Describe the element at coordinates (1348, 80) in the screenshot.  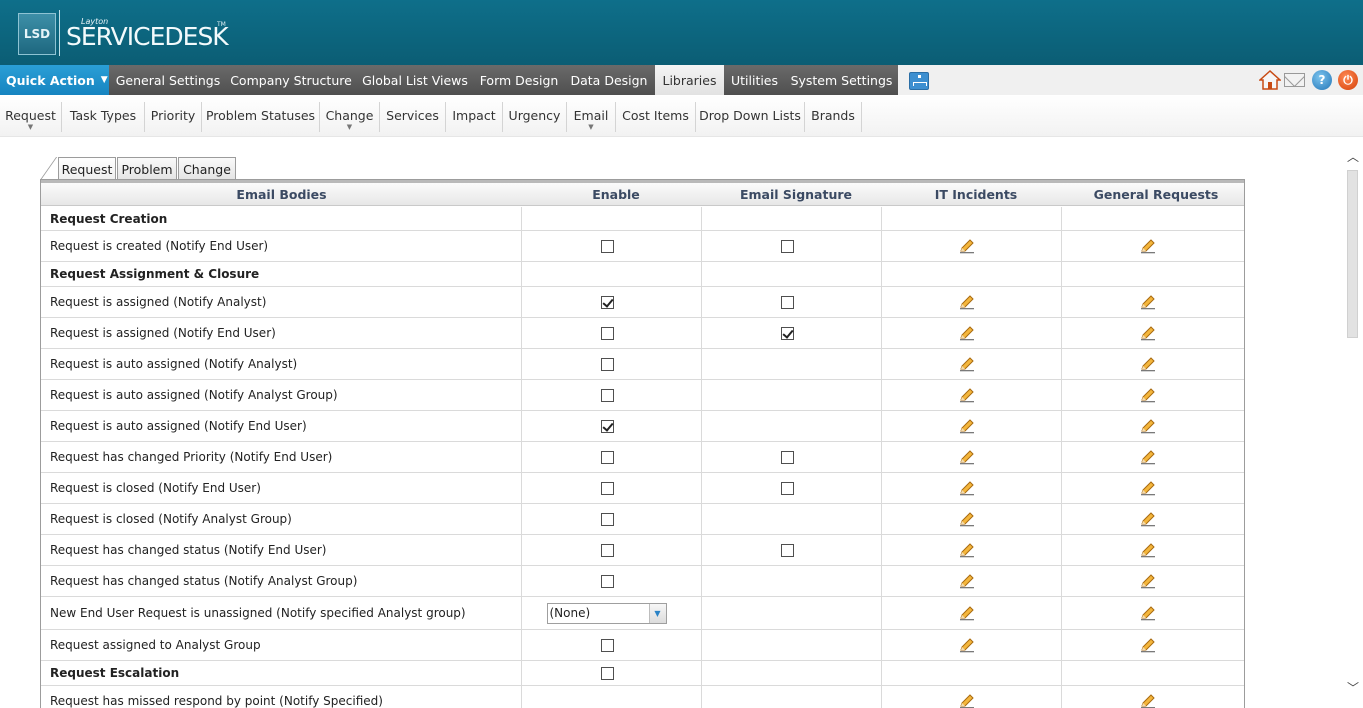
I see `power-icon: ⏻` at that location.